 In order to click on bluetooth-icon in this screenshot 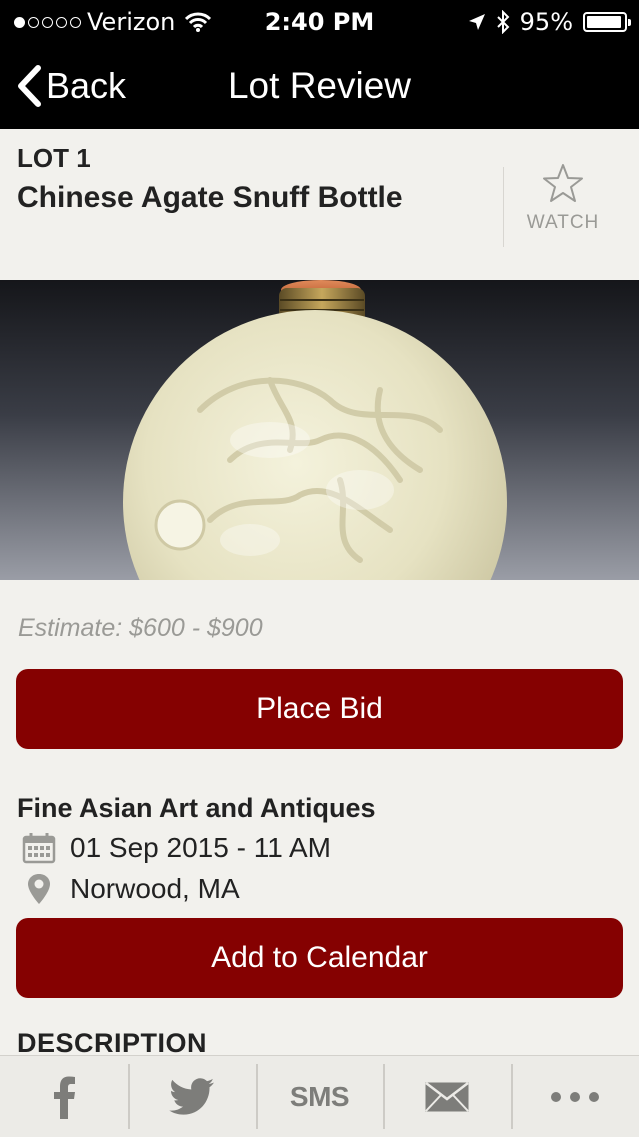, I will do `click(503, 22)`.